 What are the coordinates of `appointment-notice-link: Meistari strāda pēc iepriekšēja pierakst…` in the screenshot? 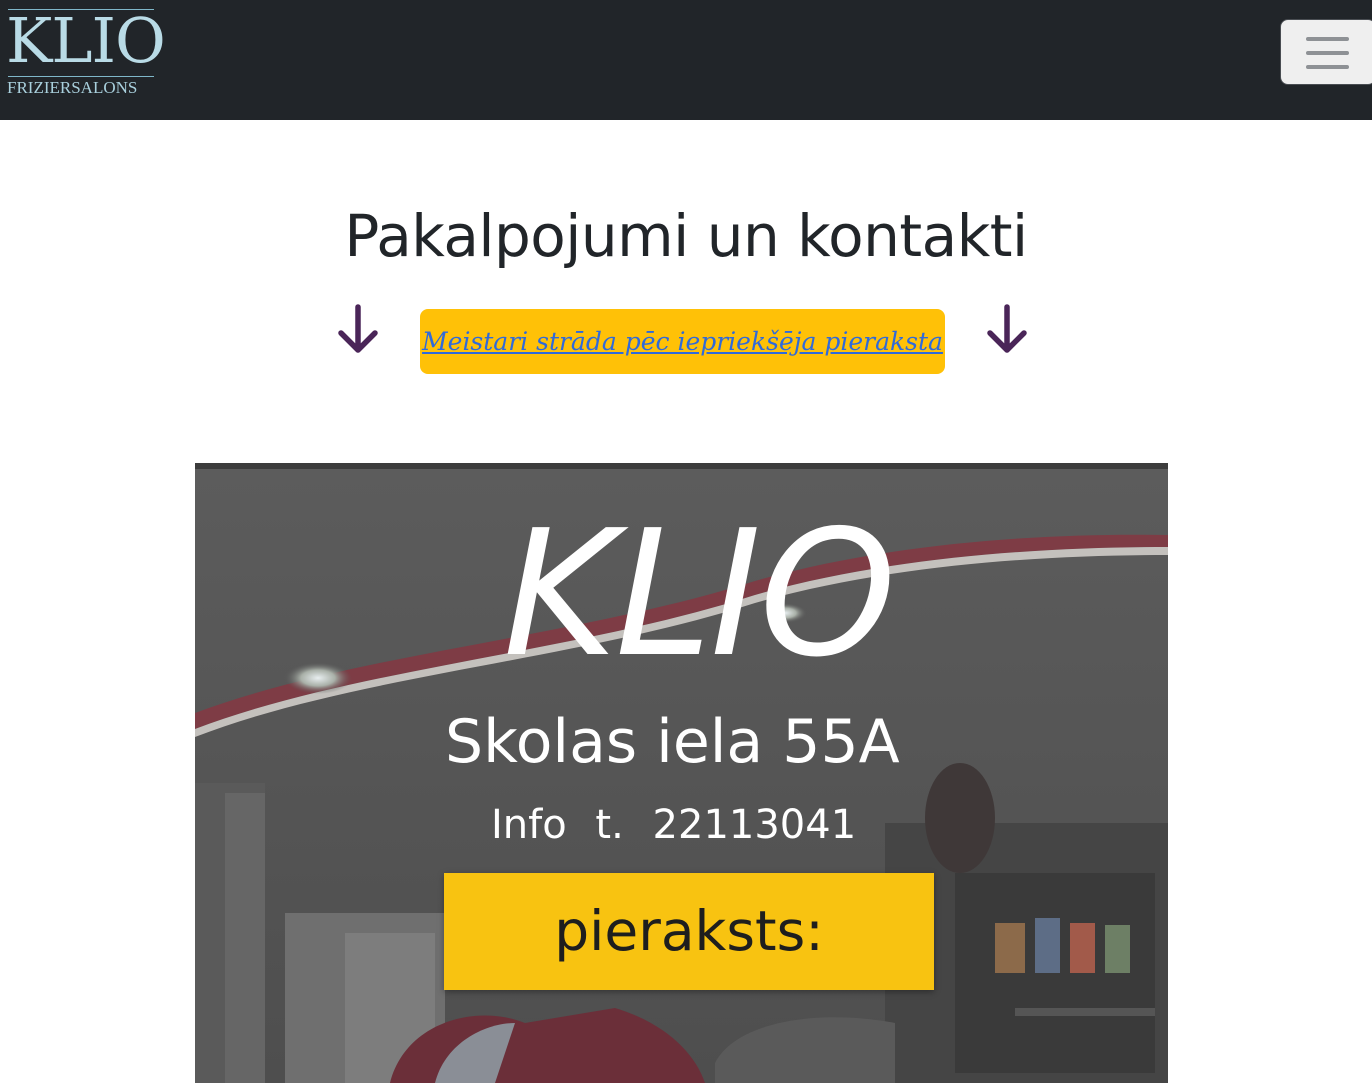 It's located at (682, 341).